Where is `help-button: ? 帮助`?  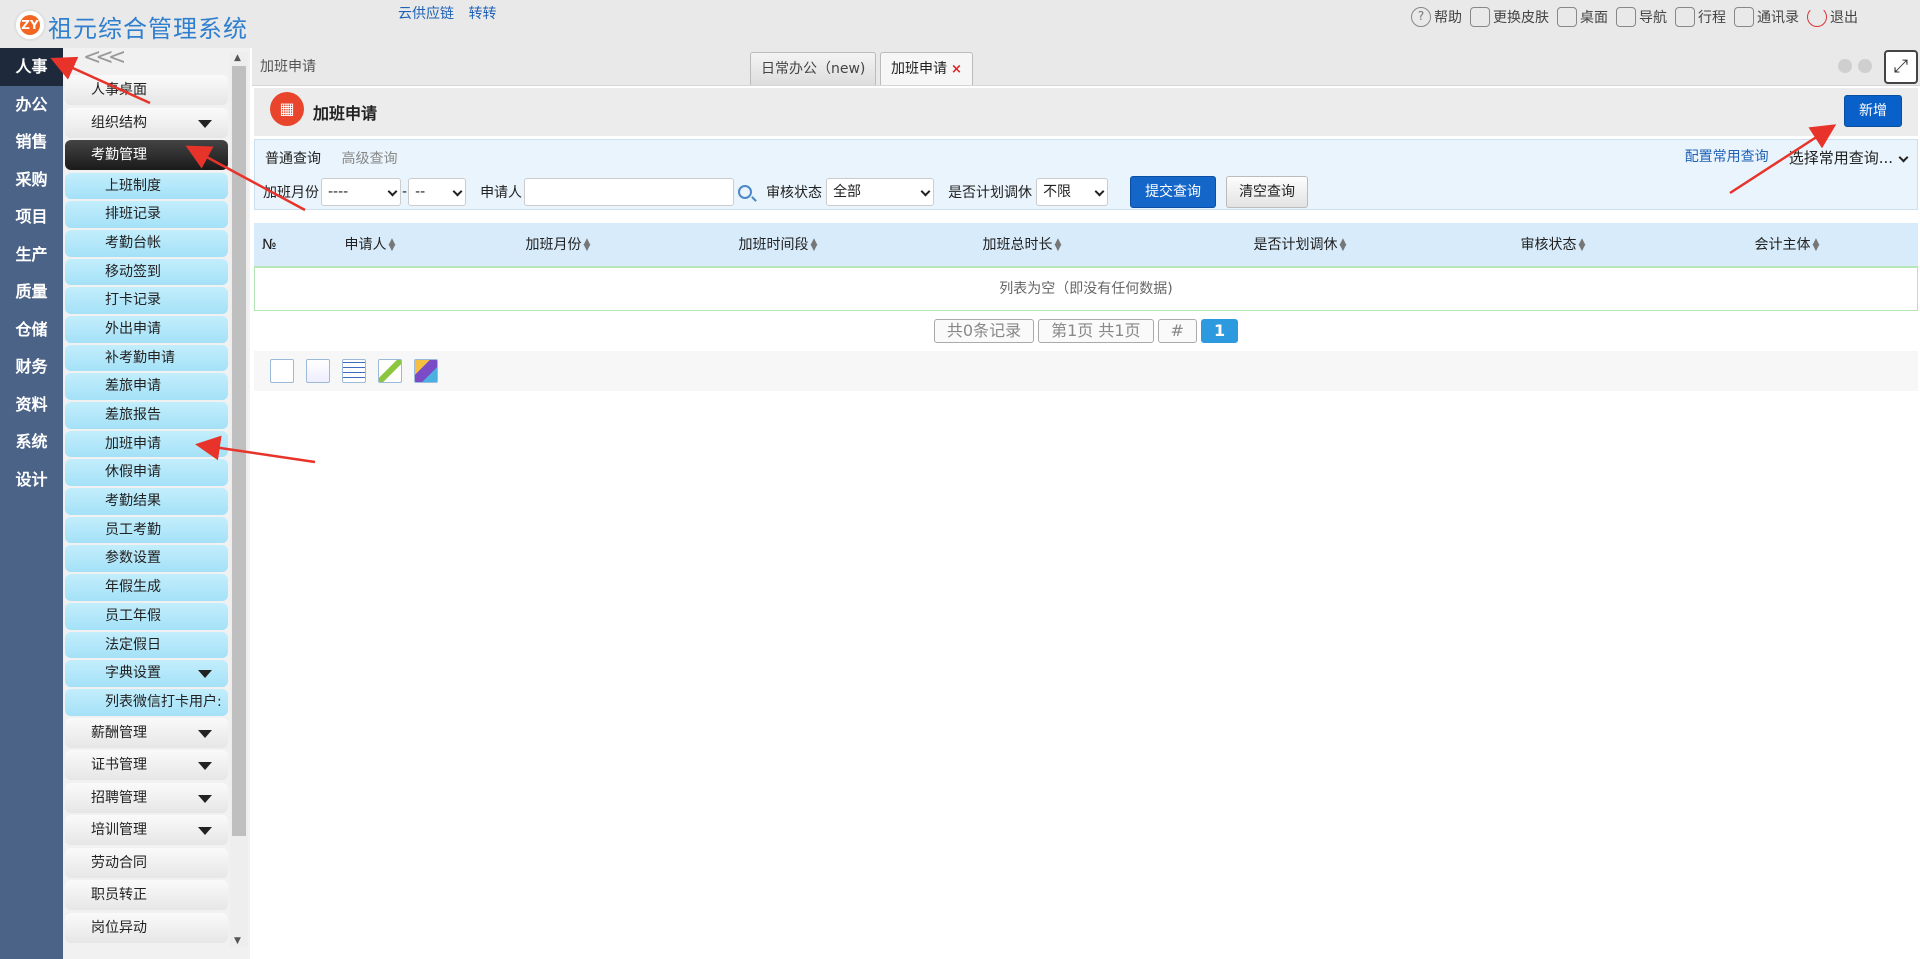 help-button: ? 帮助 is located at coordinates (1436, 17).